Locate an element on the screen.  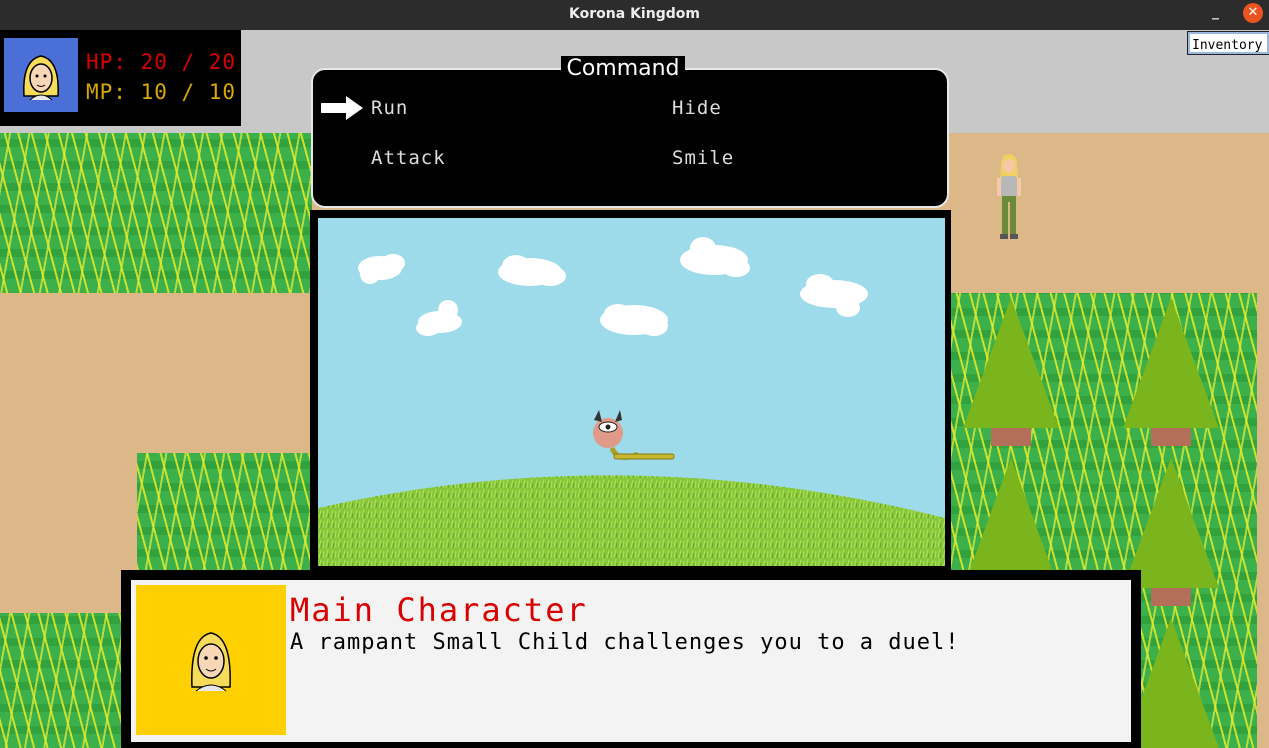
window-title: Korona Kingdom is located at coordinates (634, 14).